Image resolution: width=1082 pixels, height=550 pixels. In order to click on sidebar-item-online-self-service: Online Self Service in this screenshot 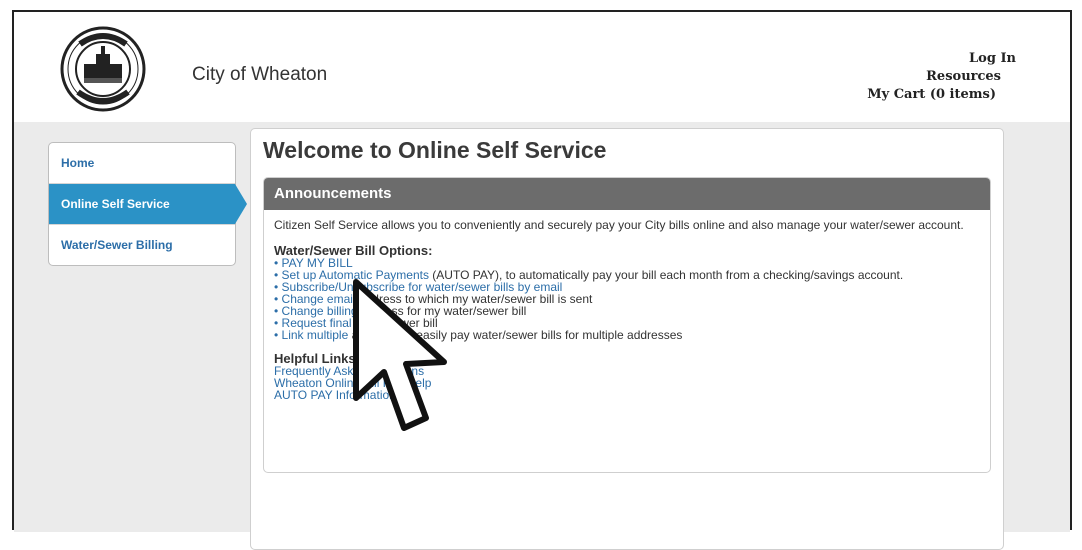, I will do `click(148, 204)`.